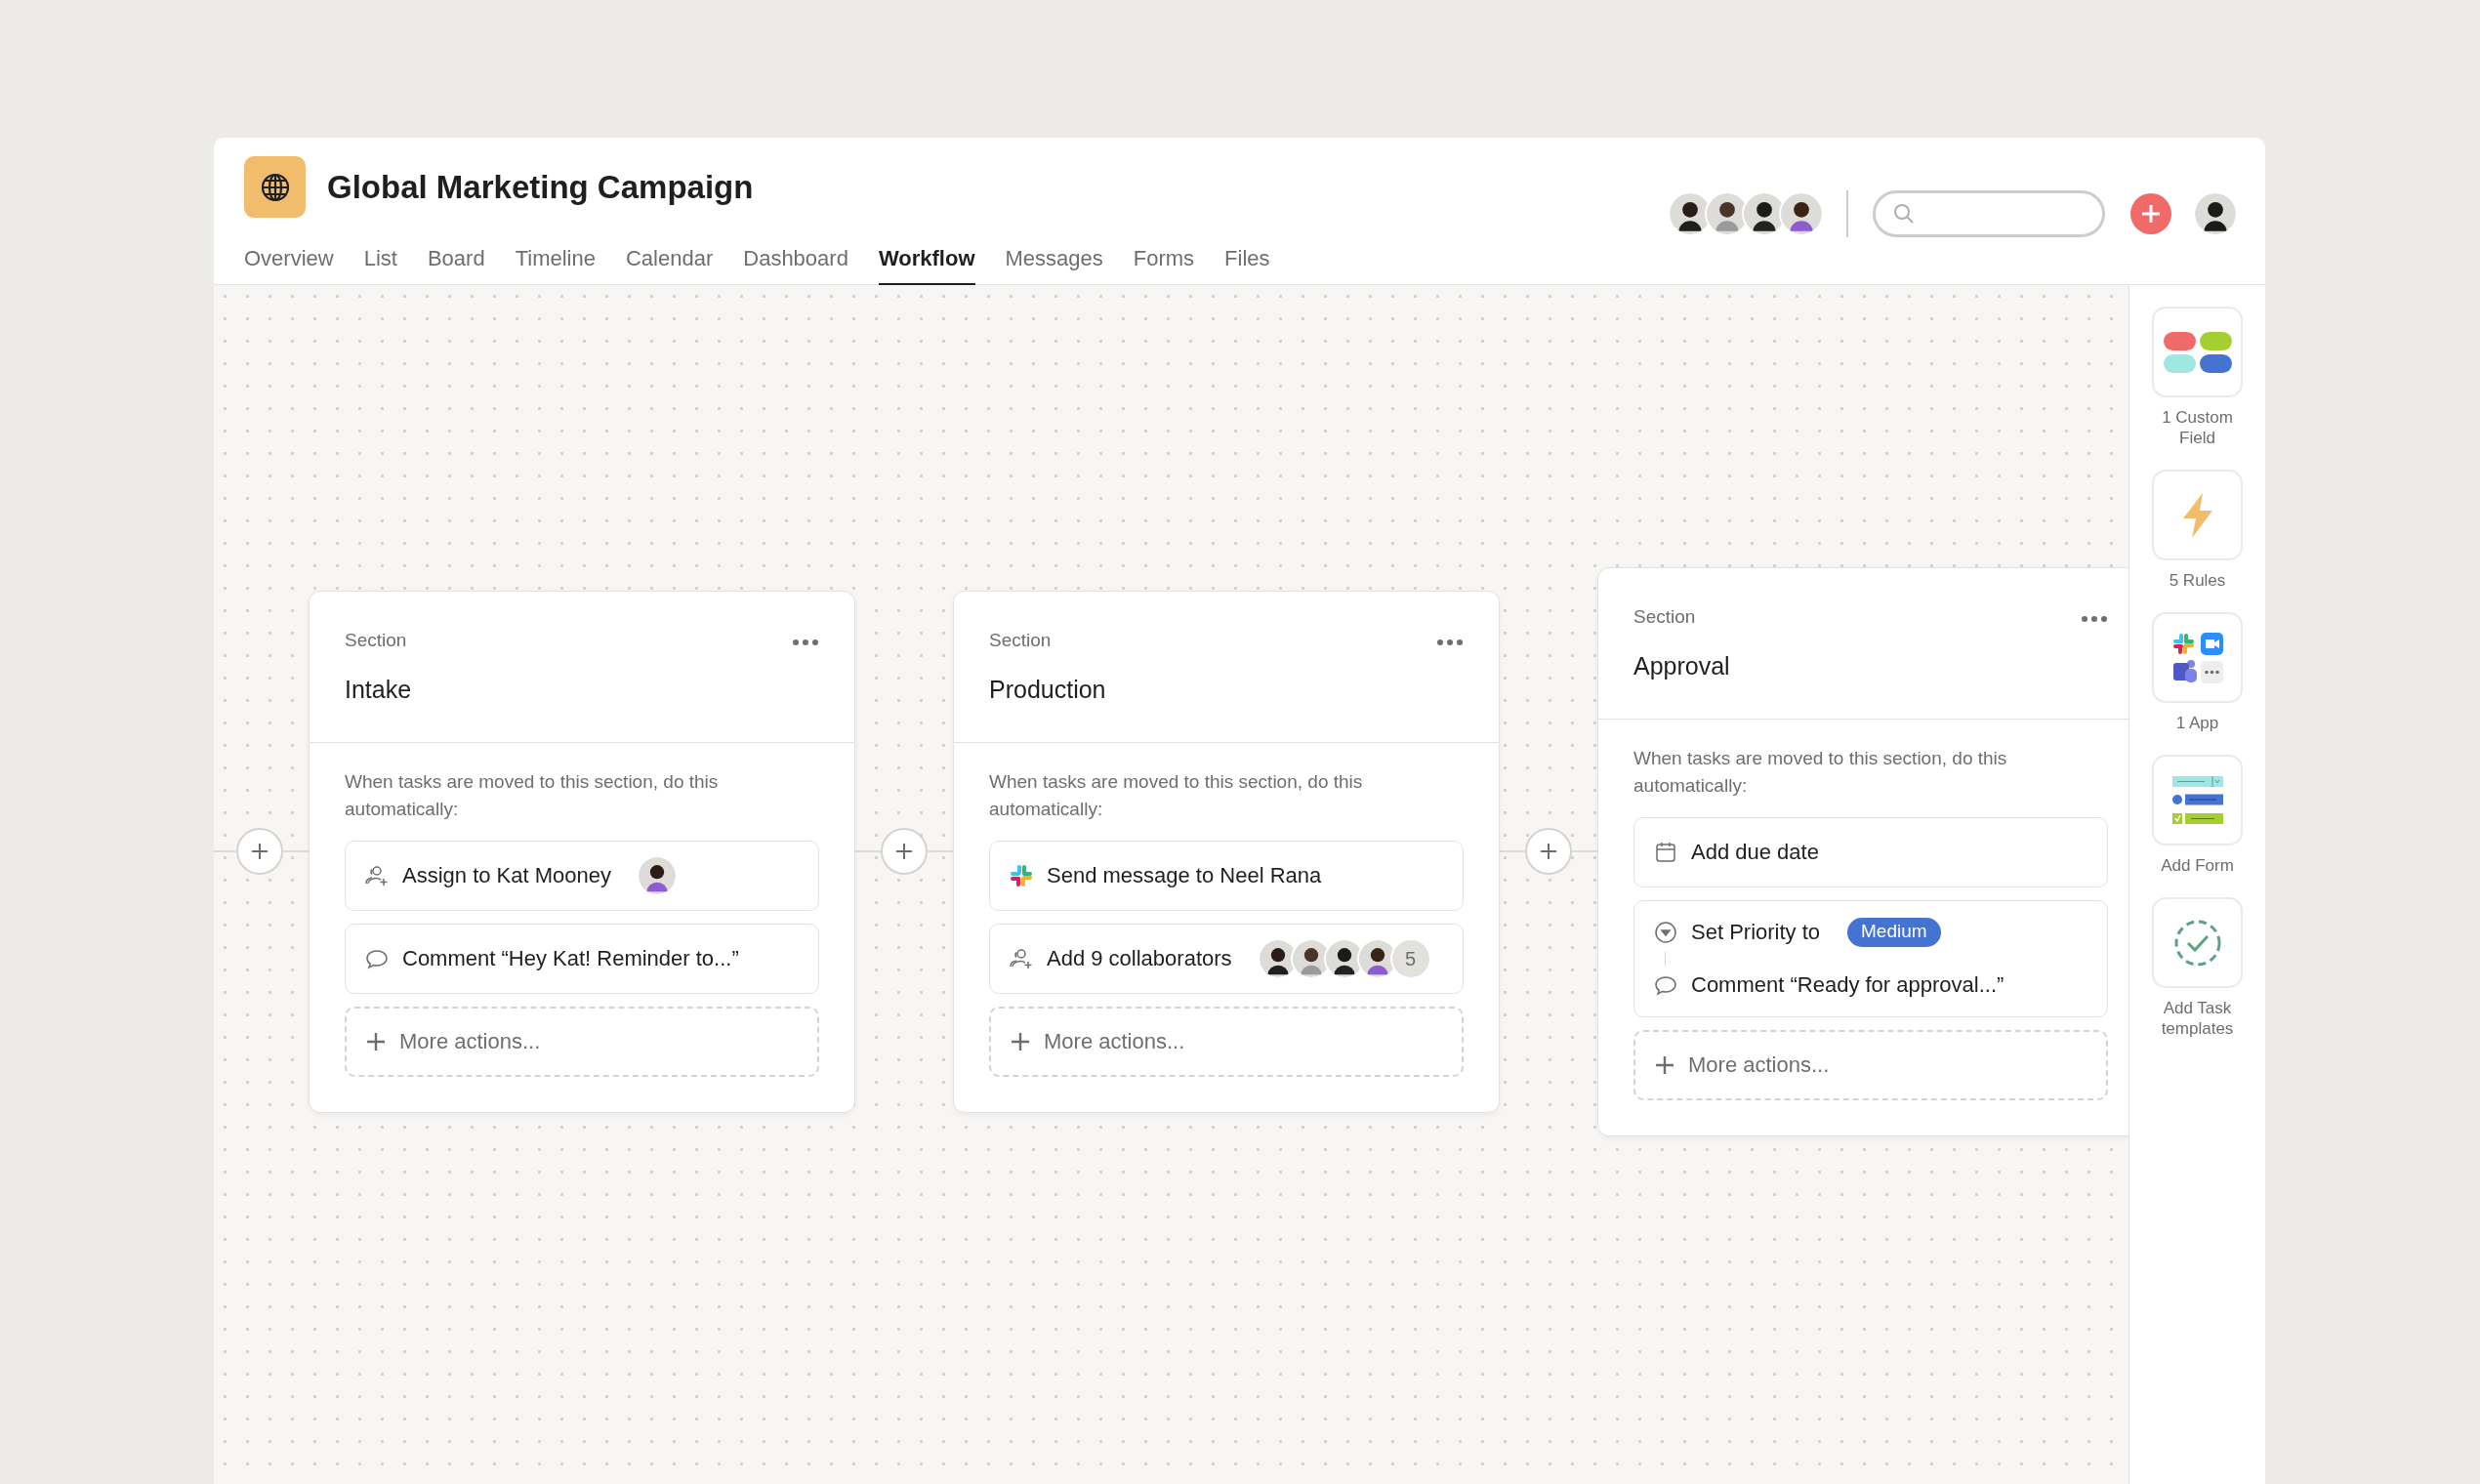  Describe the element at coordinates (2197, 428) in the screenshot. I see `tile-label: 1 Custom Field` at that location.